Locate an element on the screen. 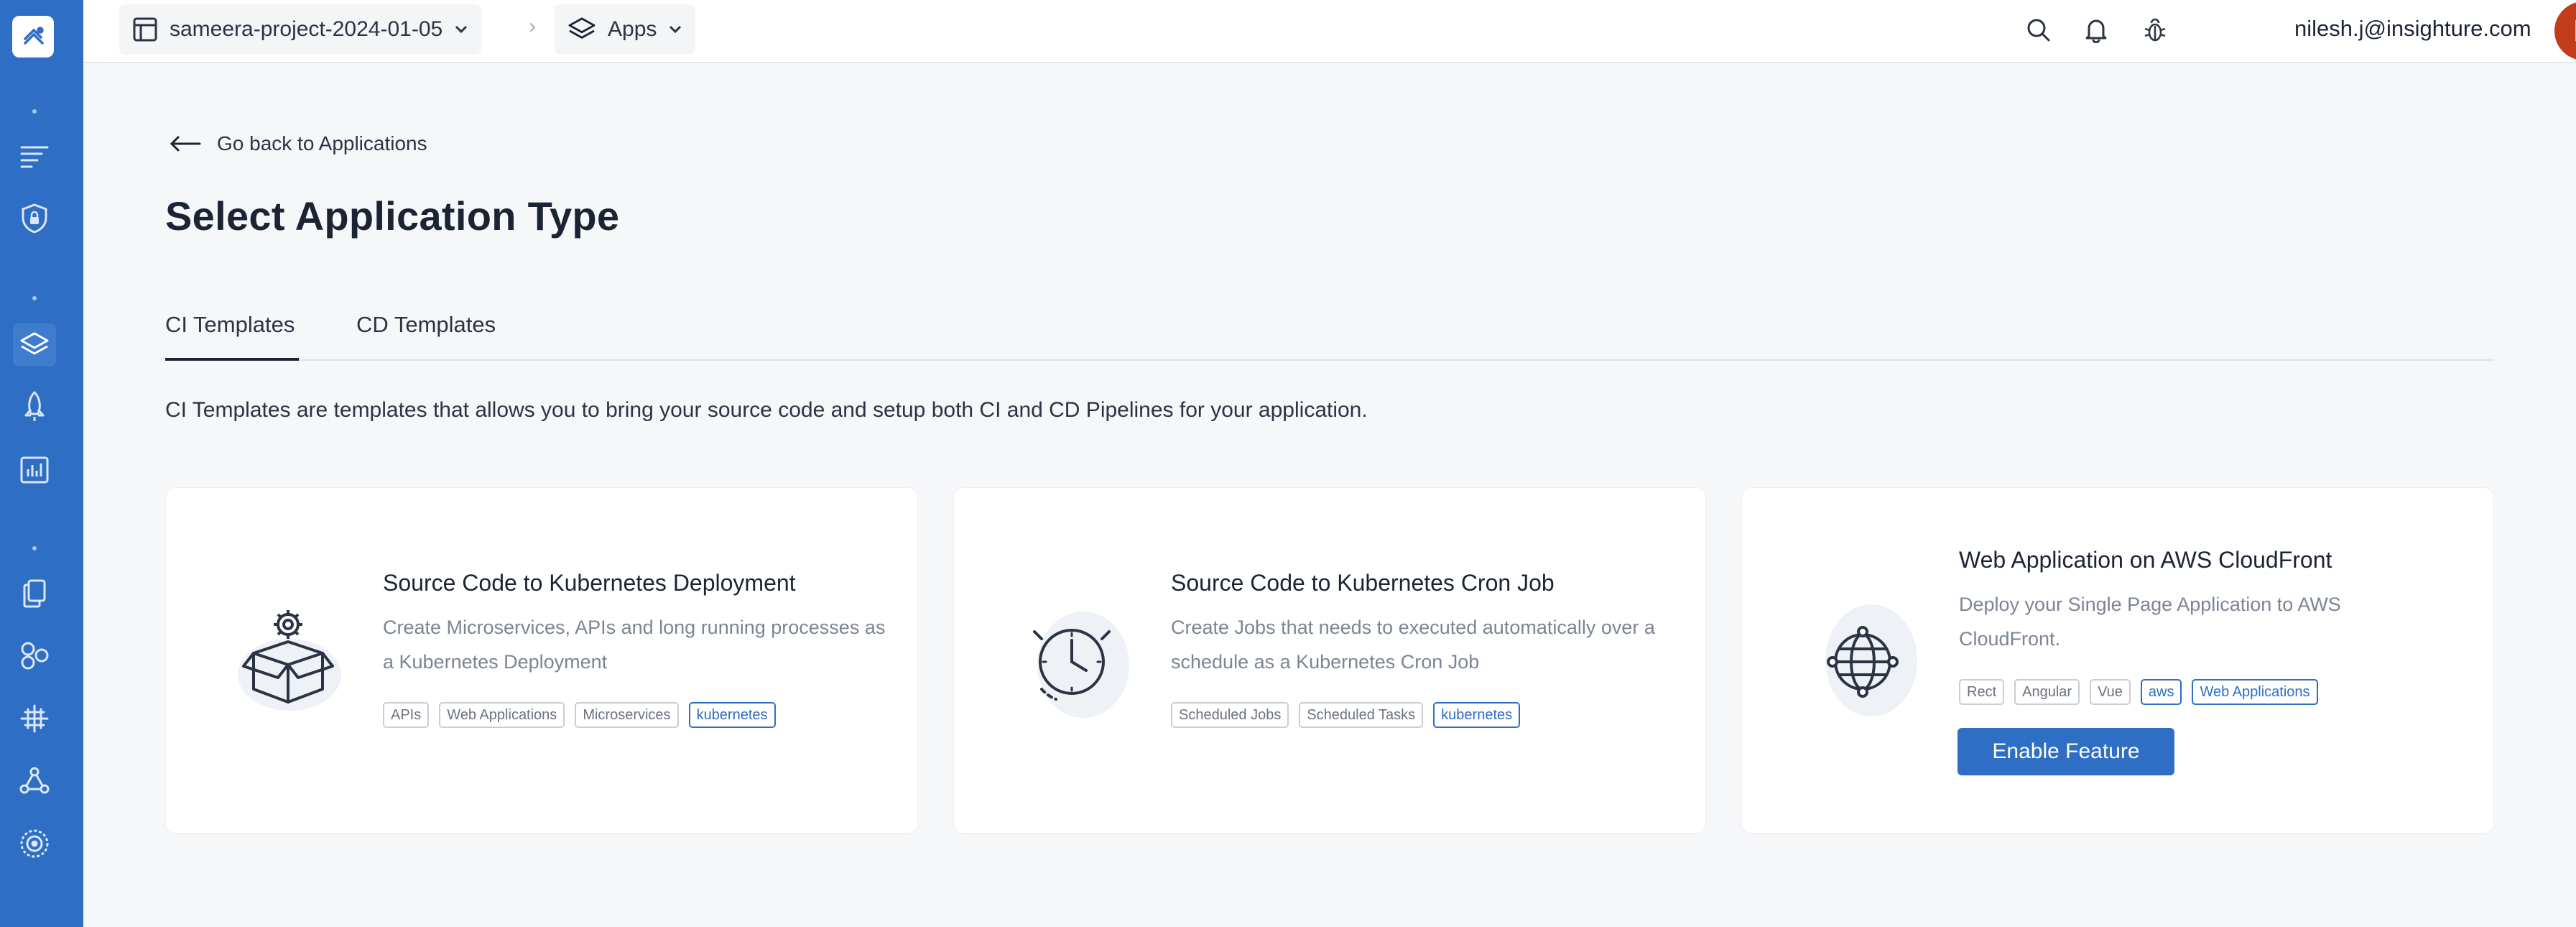 This screenshot has width=2576, height=927. sidebar-item-settings is located at coordinates (34, 843).